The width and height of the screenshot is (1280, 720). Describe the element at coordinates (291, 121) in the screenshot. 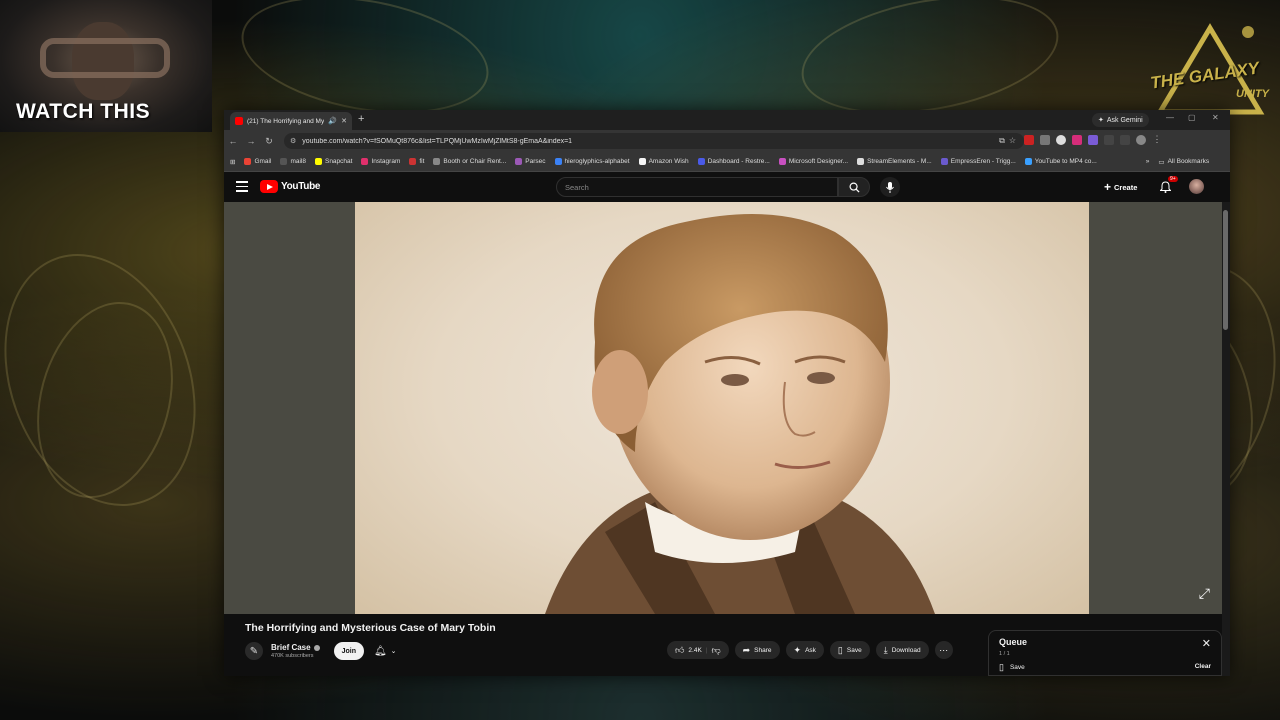

I see `tab-youtube: (21) The Horrifying and My 🔊 ✕` at that location.